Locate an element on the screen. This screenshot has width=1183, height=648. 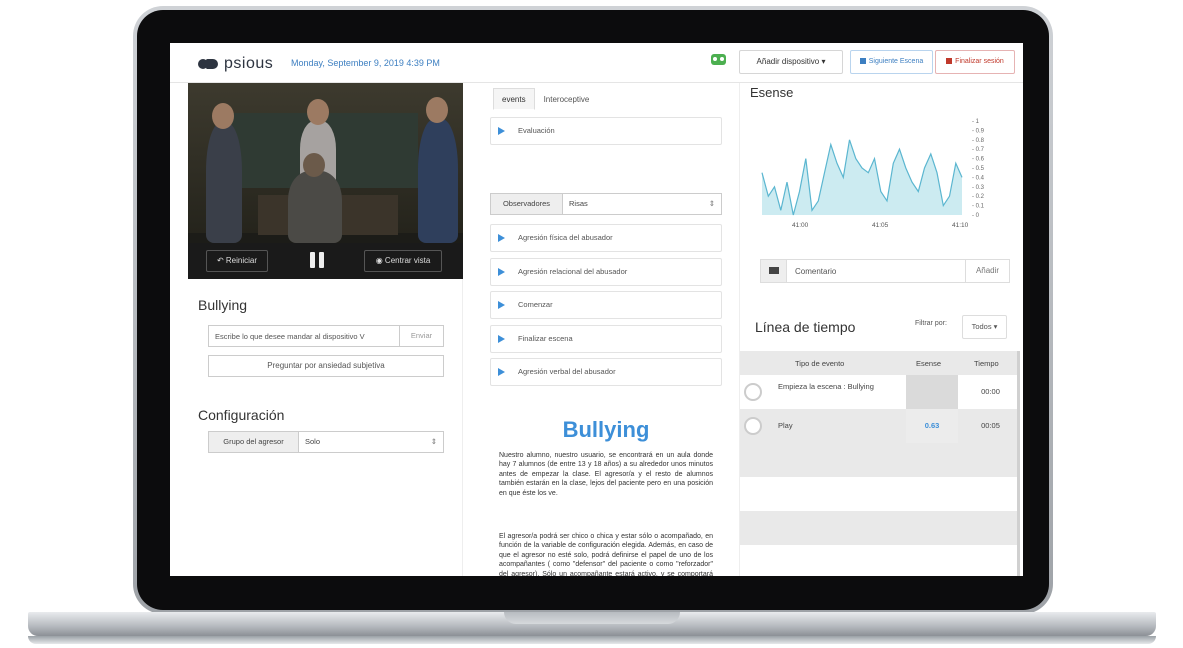
config-title: Configuración is located at coordinates (241, 415).